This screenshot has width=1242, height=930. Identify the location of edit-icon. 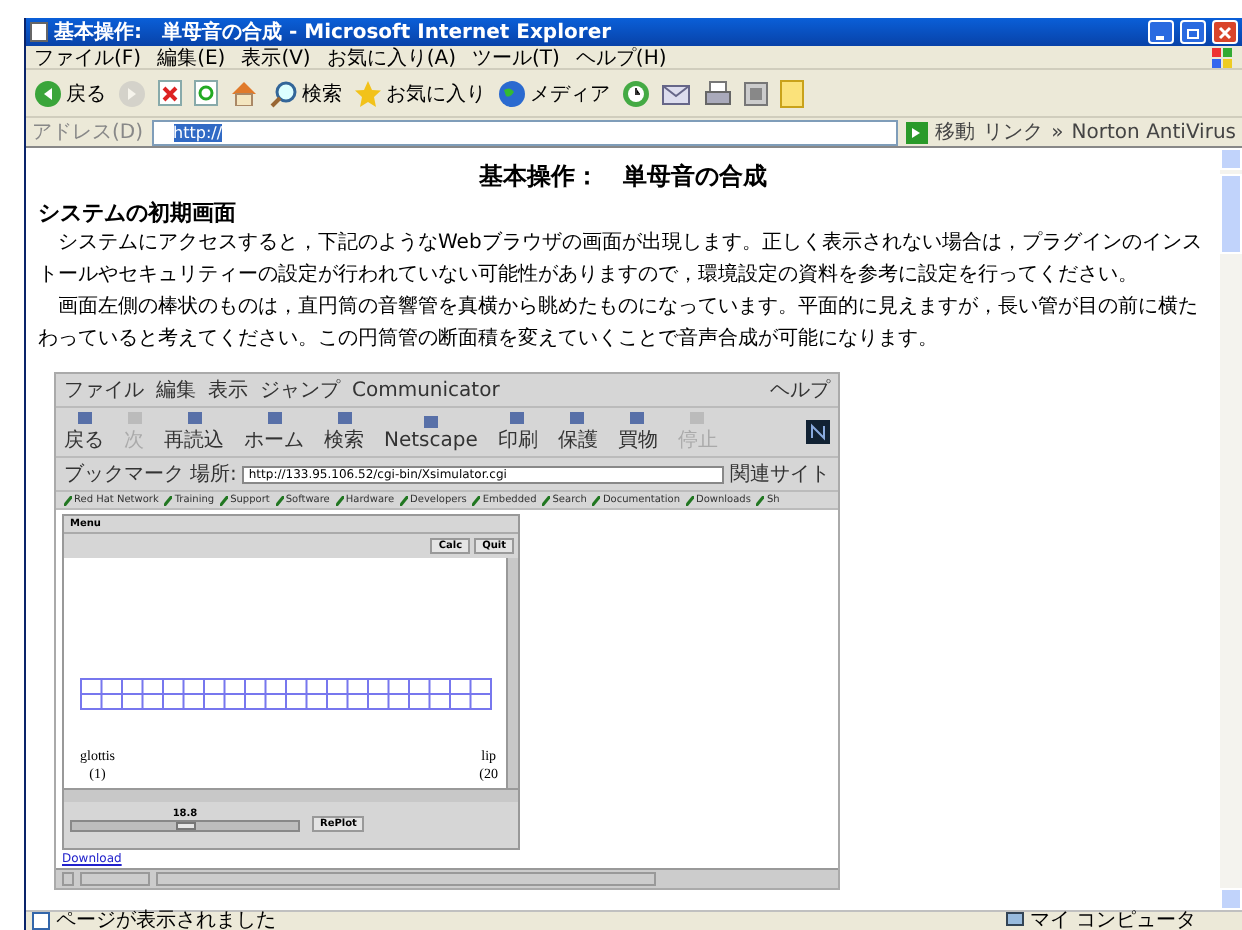
(756, 93).